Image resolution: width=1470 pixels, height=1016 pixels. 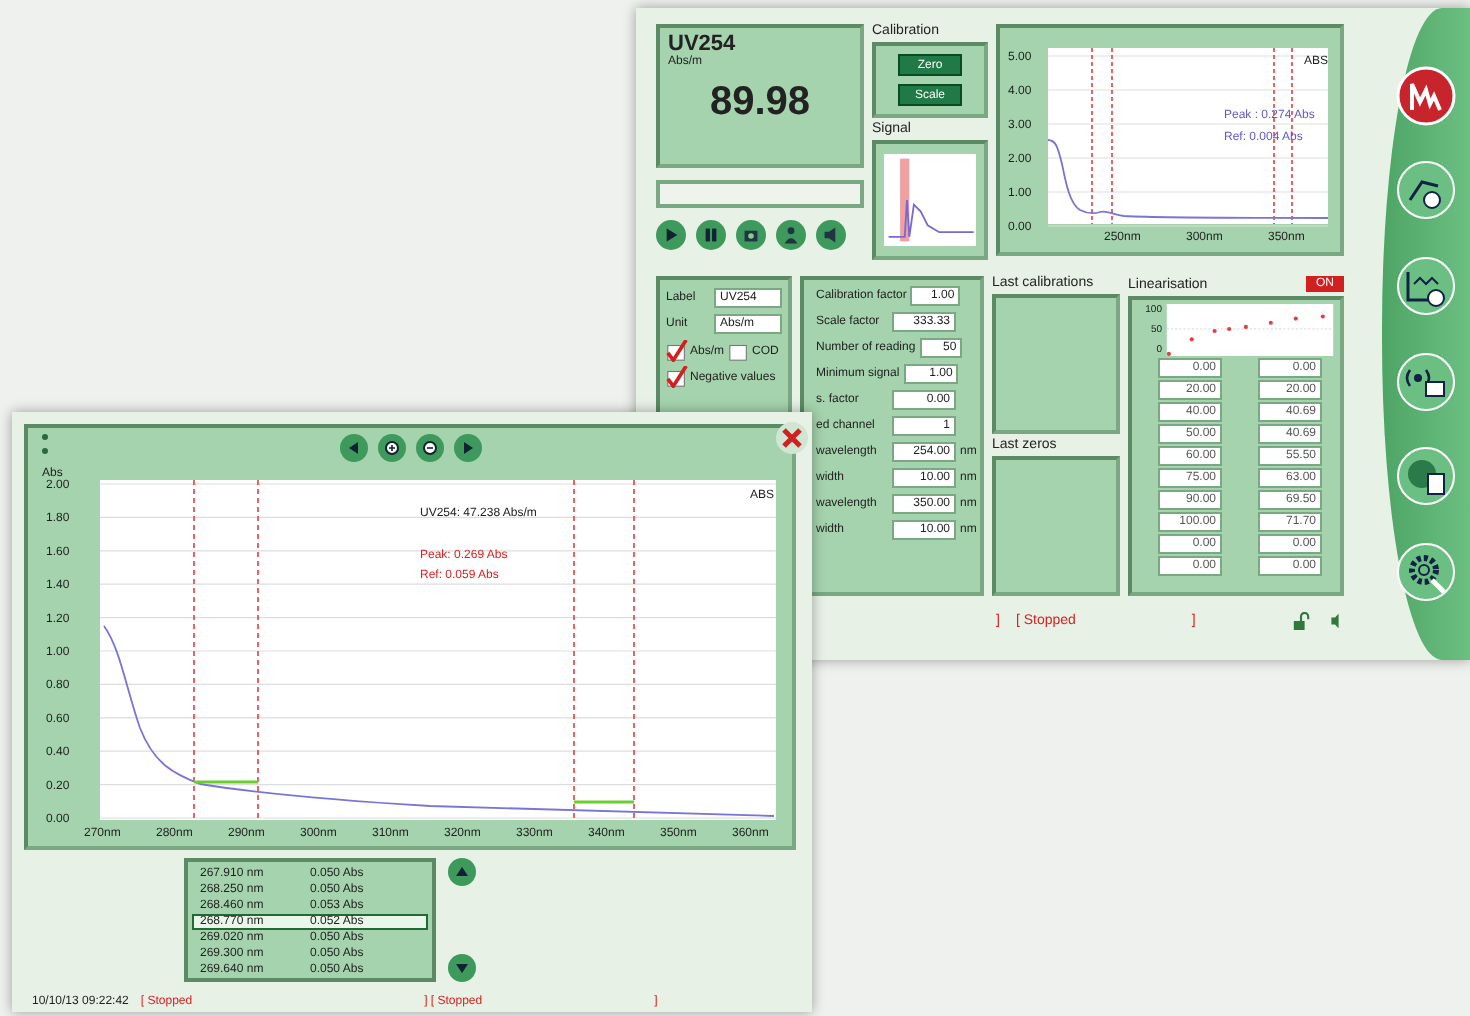 What do you see at coordinates (791, 235) in the screenshot?
I see `person-icon` at bounding box center [791, 235].